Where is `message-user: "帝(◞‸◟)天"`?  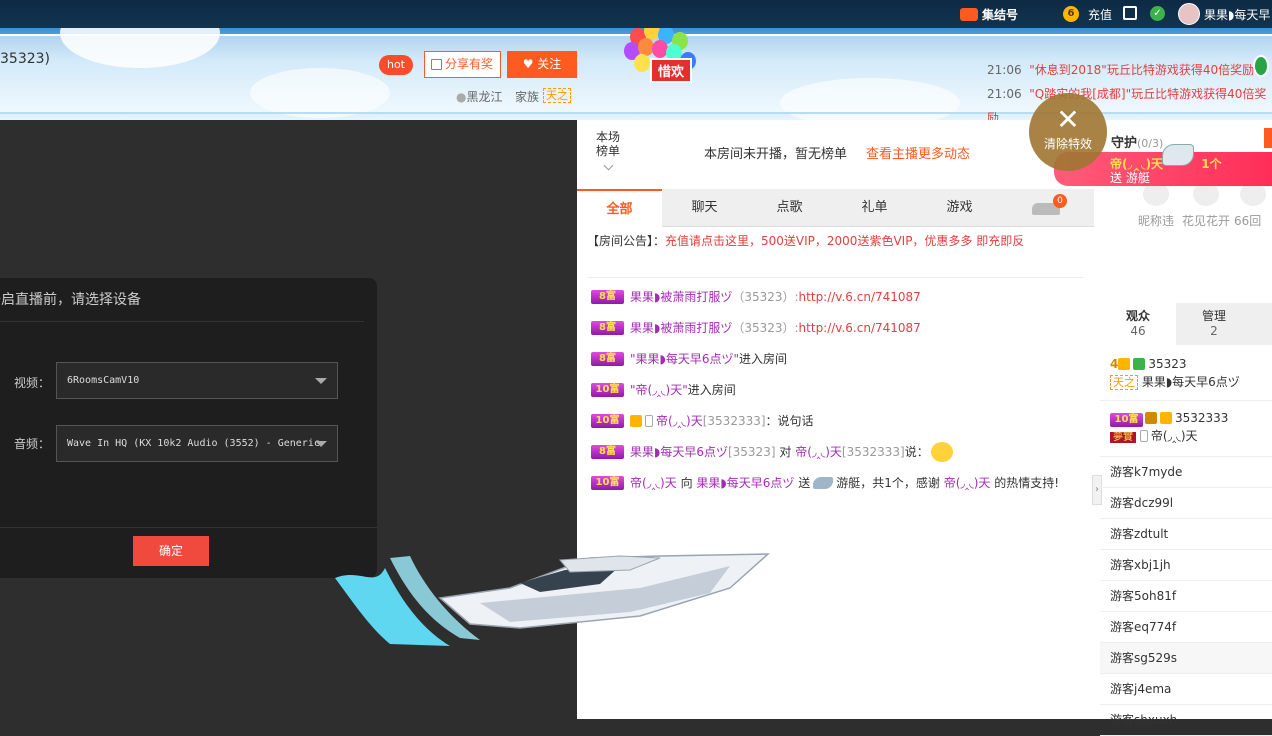 message-user: "帝(◞‸◟)天" is located at coordinates (659, 389).